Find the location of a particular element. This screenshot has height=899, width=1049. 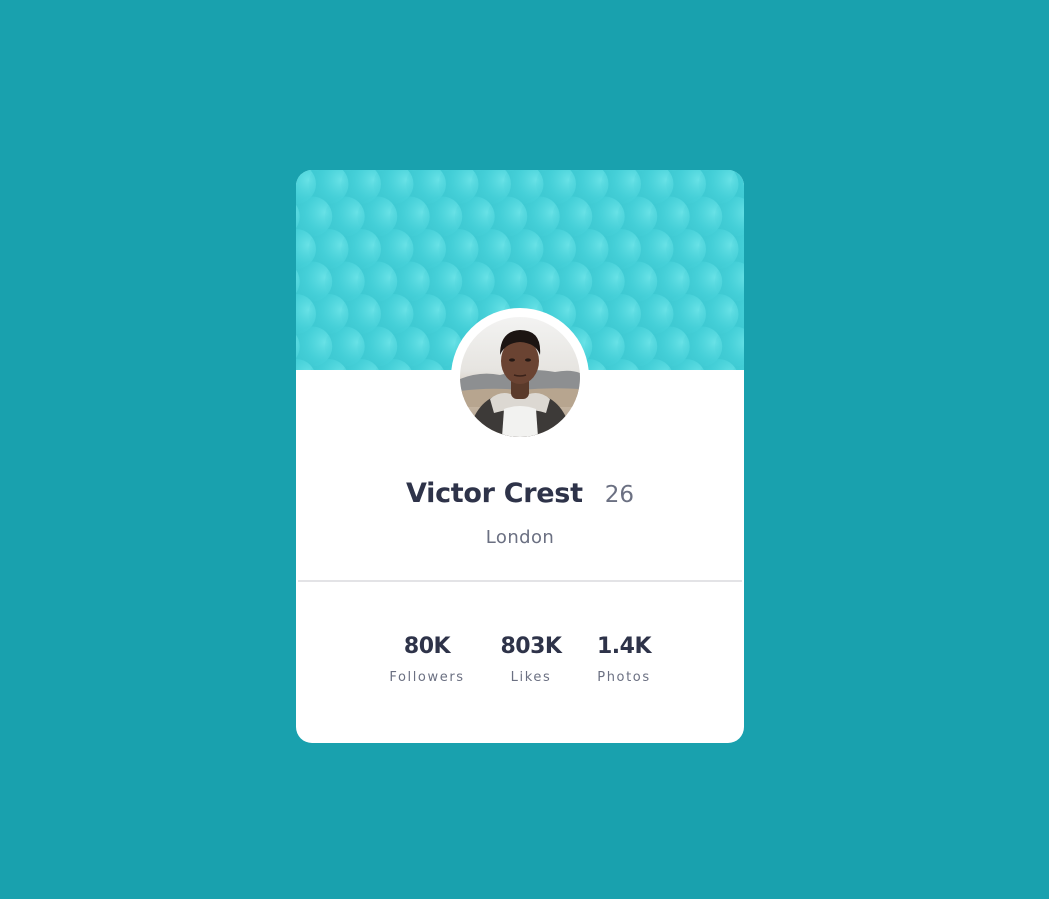

stat-photos-label: Photos is located at coordinates (624, 677).